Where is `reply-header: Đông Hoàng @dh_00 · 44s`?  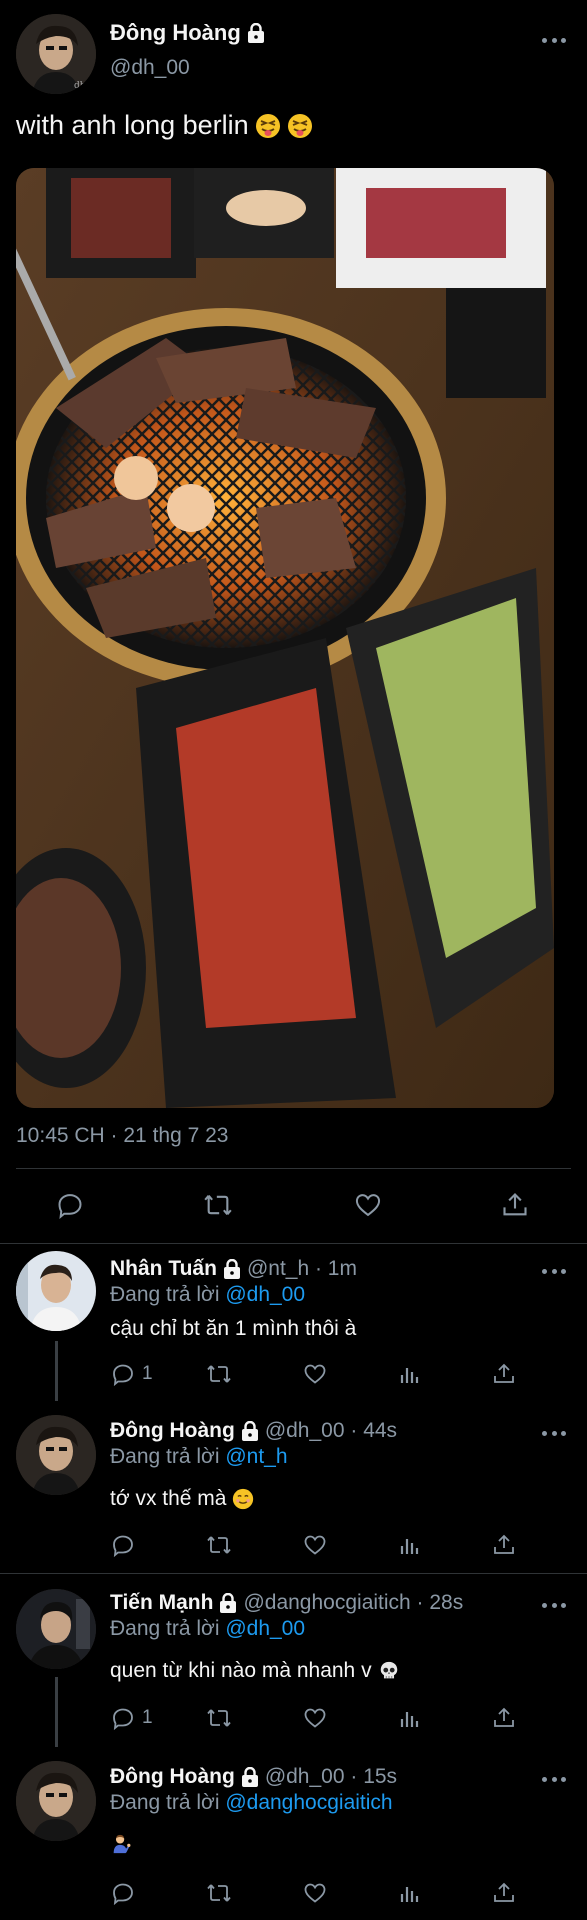
reply-header: Đông Hoàng @dh_00 · 44s is located at coordinates (253, 1431).